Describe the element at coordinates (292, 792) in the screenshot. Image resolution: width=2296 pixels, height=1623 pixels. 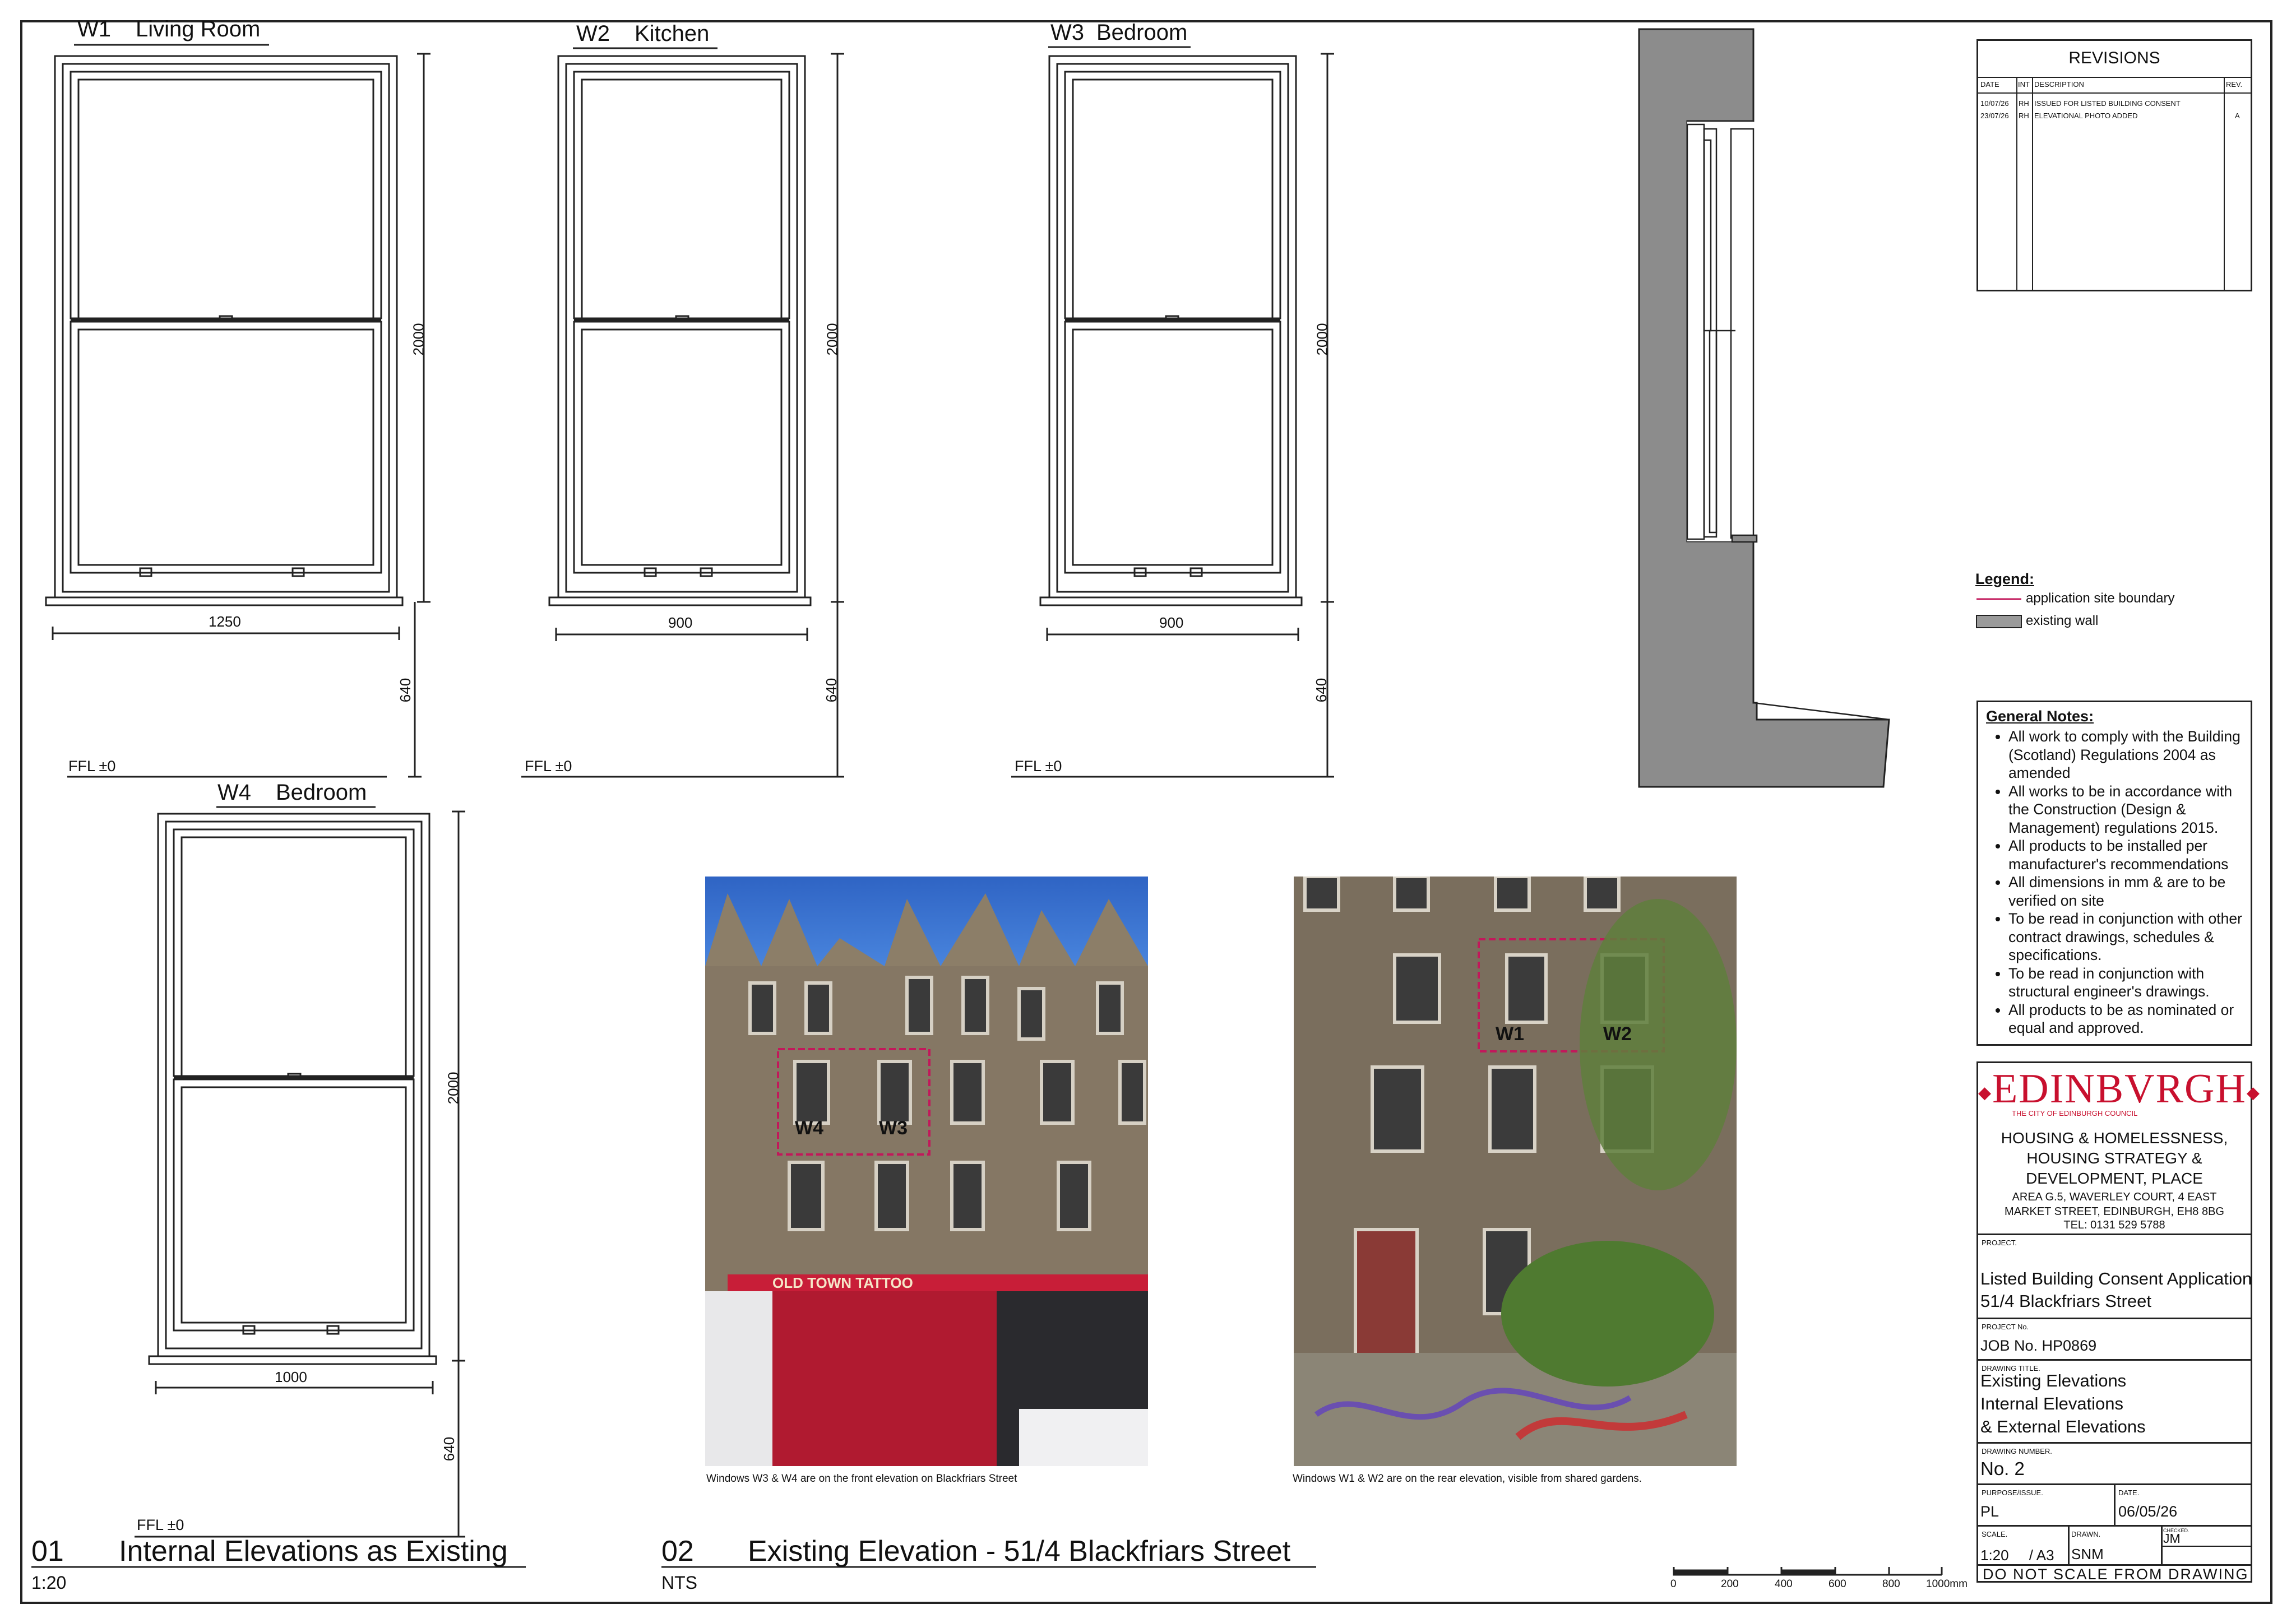
I see `w4-title: W4 Bedroom` at that location.